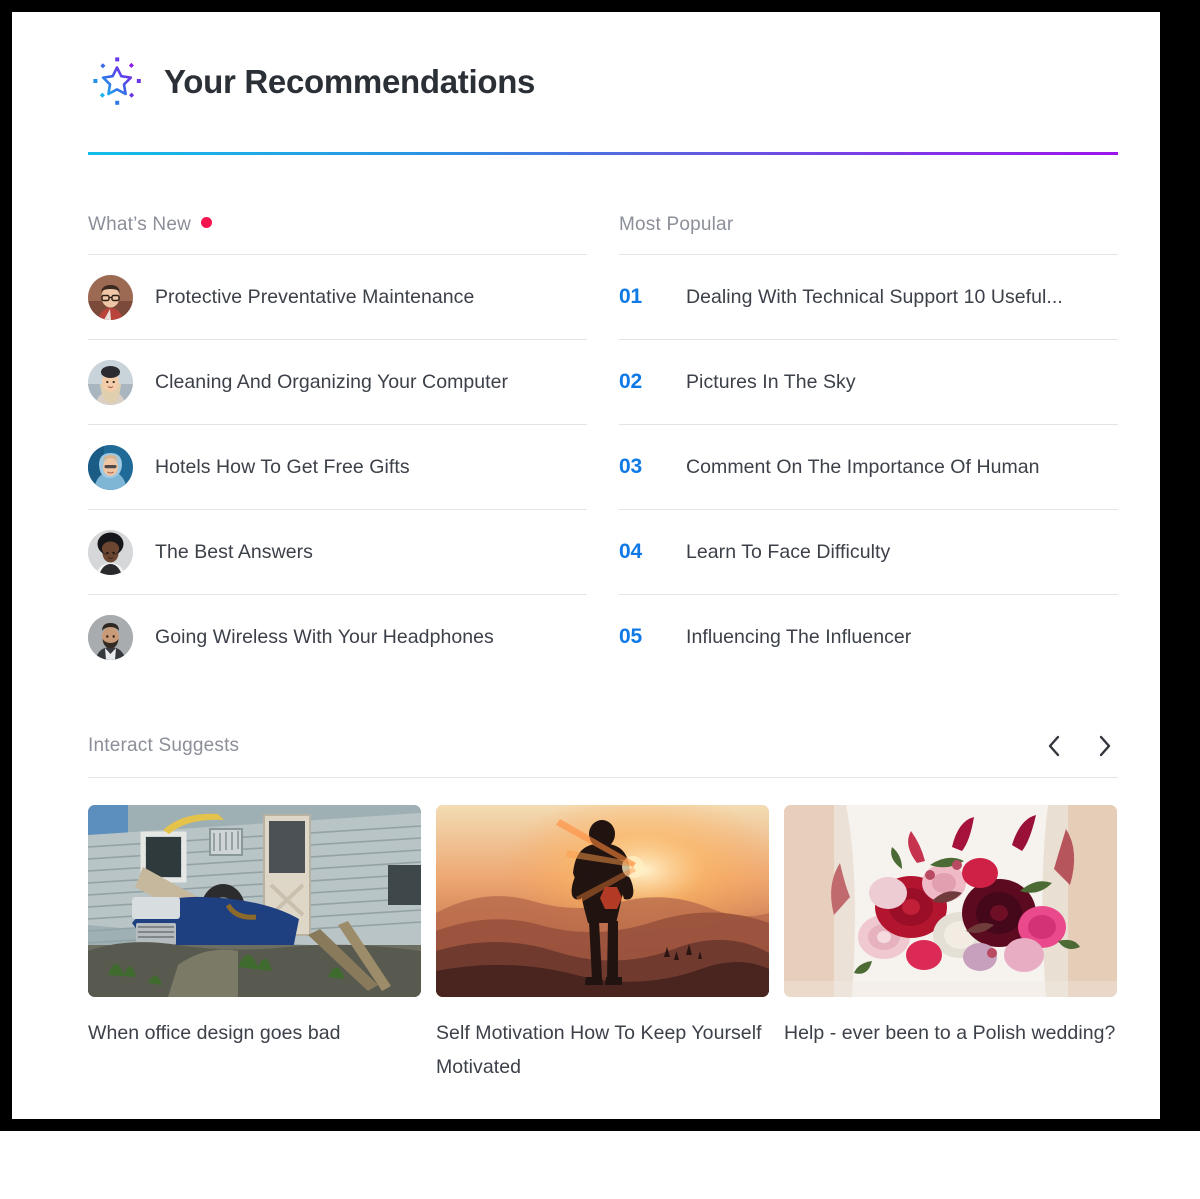 This screenshot has width=1200, height=1199. What do you see at coordinates (868, 382) in the screenshot?
I see `list-item: 02 Pictures In The Sky` at bounding box center [868, 382].